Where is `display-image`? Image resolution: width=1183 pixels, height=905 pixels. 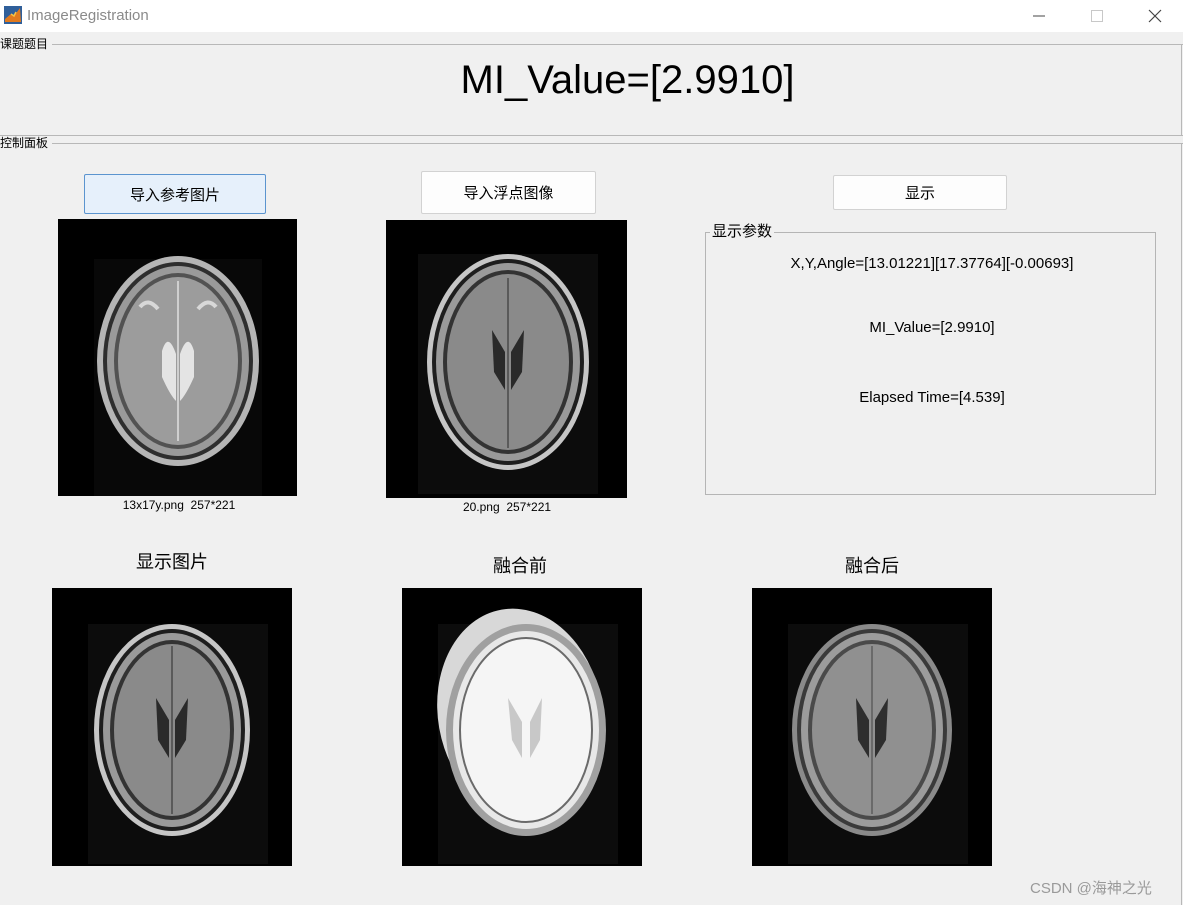
display-image is located at coordinates (172, 727).